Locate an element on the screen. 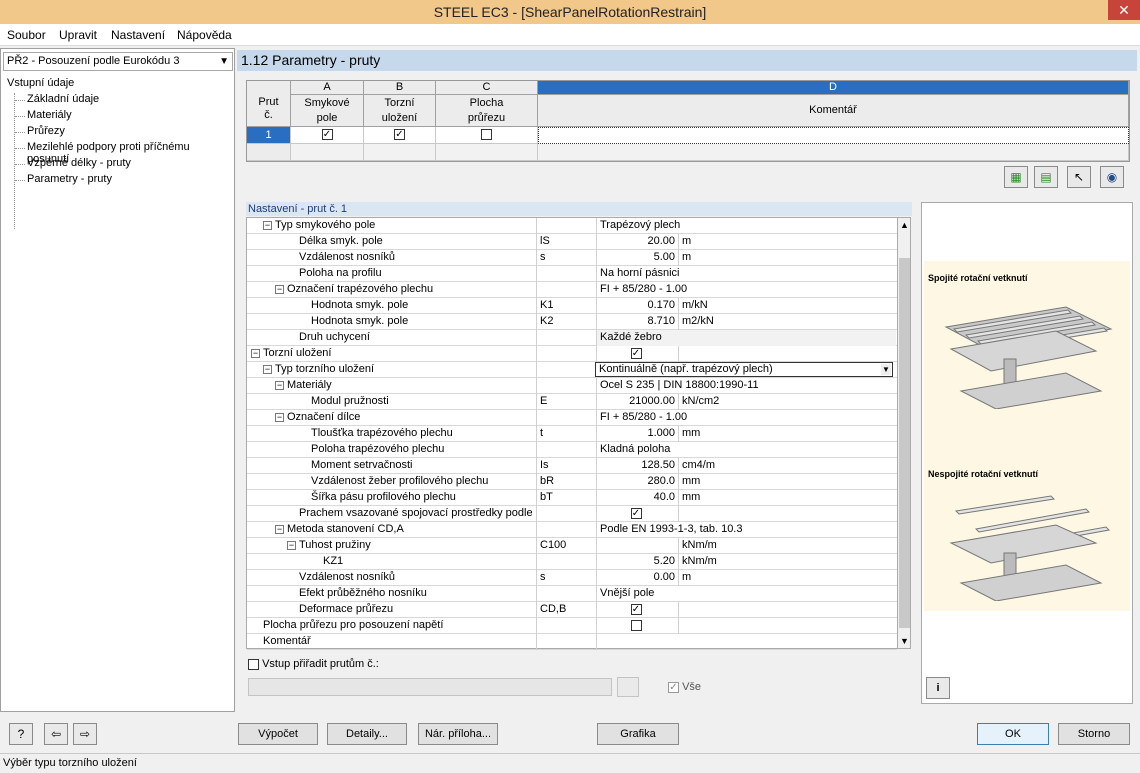  row-number: 1 is located at coordinates (269, 135).